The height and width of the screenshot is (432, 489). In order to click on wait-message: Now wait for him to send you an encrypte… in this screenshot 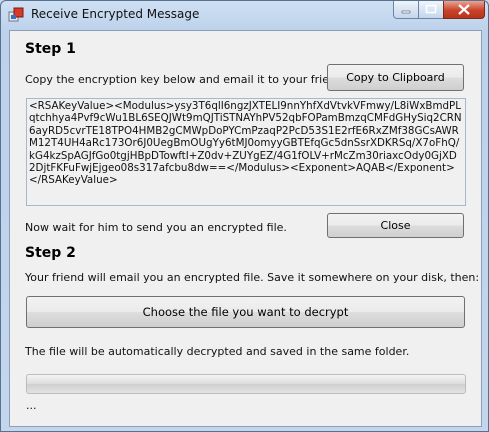, I will do `click(156, 227)`.